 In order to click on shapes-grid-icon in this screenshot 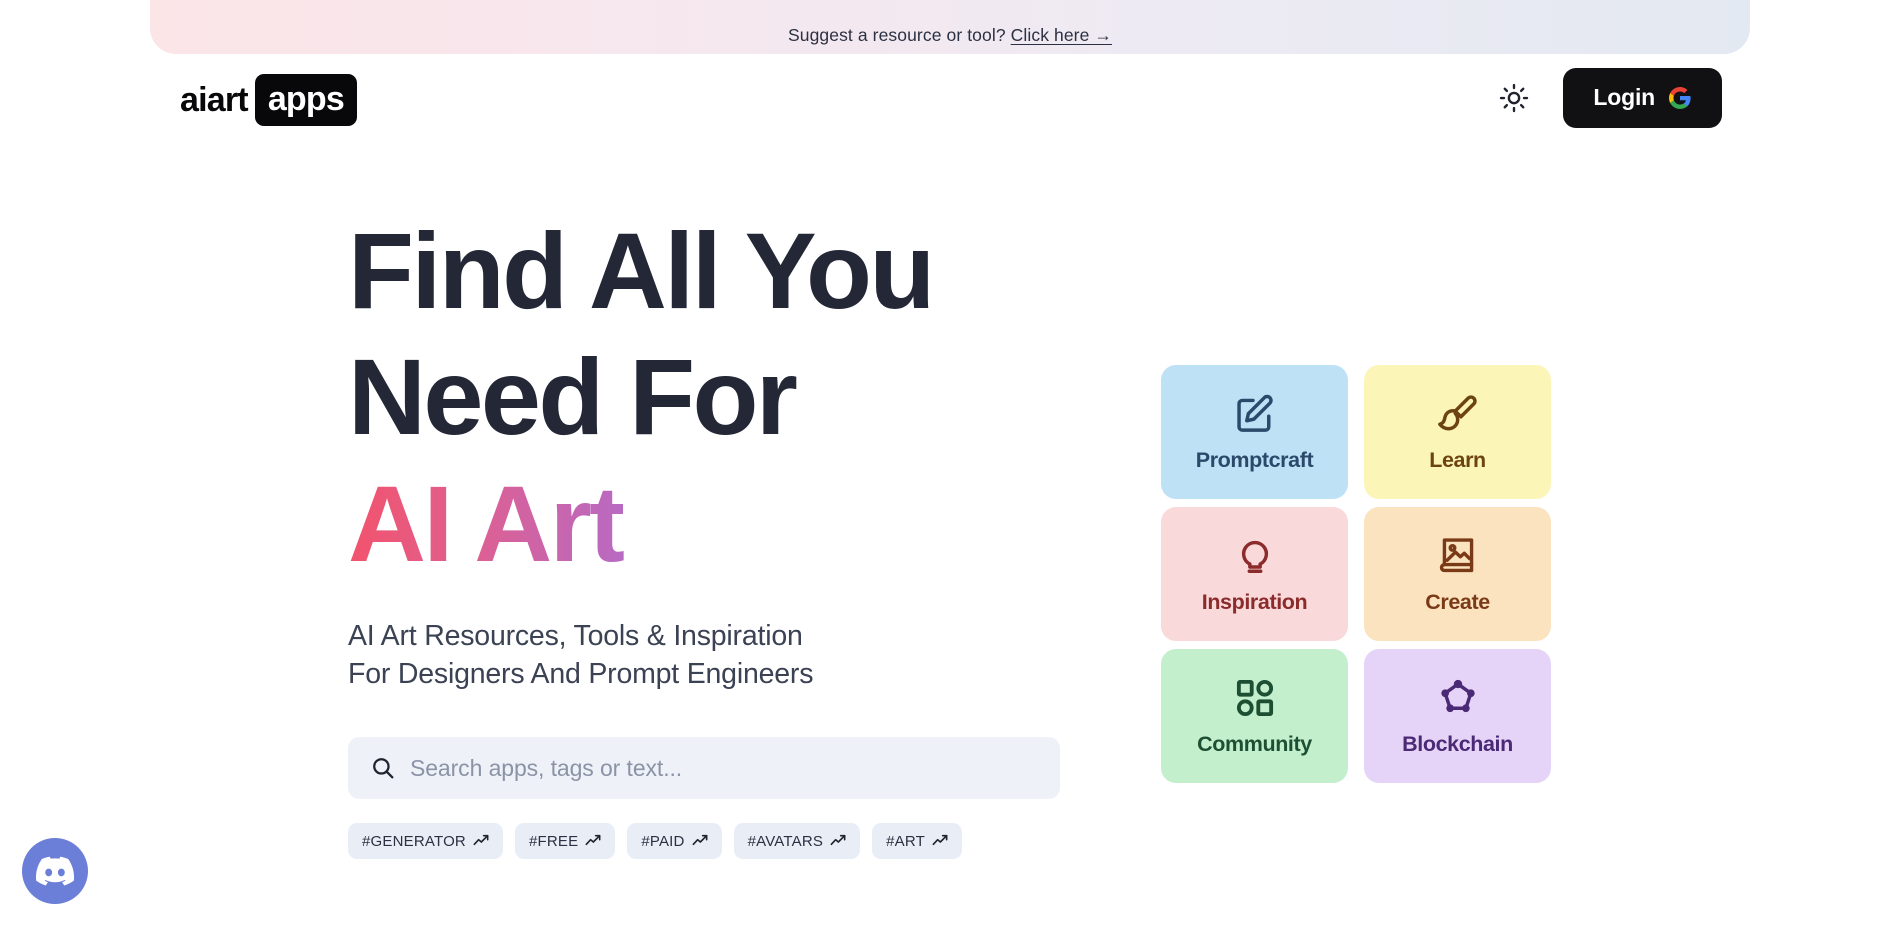, I will do `click(1255, 698)`.